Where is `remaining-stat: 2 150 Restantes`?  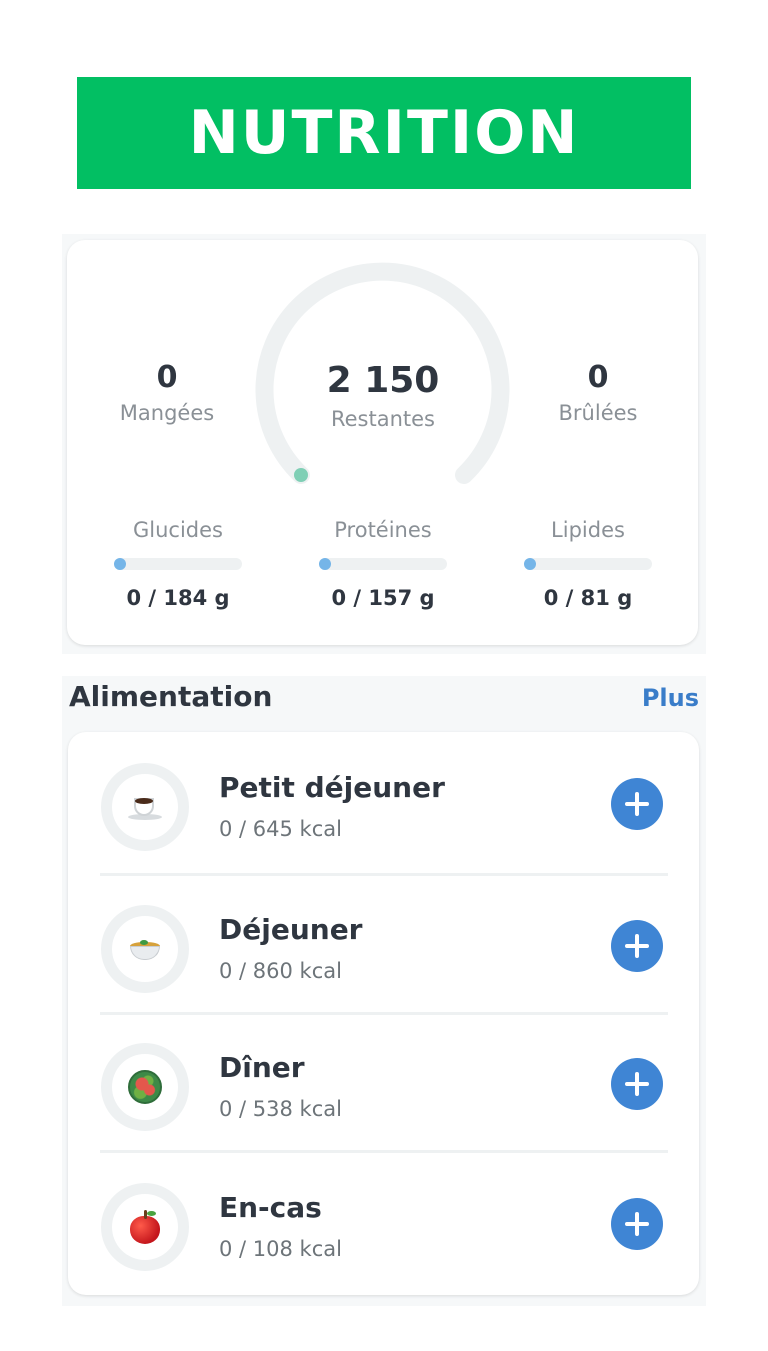
remaining-stat: 2 150 Restantes is located at coordinates (383, 395).